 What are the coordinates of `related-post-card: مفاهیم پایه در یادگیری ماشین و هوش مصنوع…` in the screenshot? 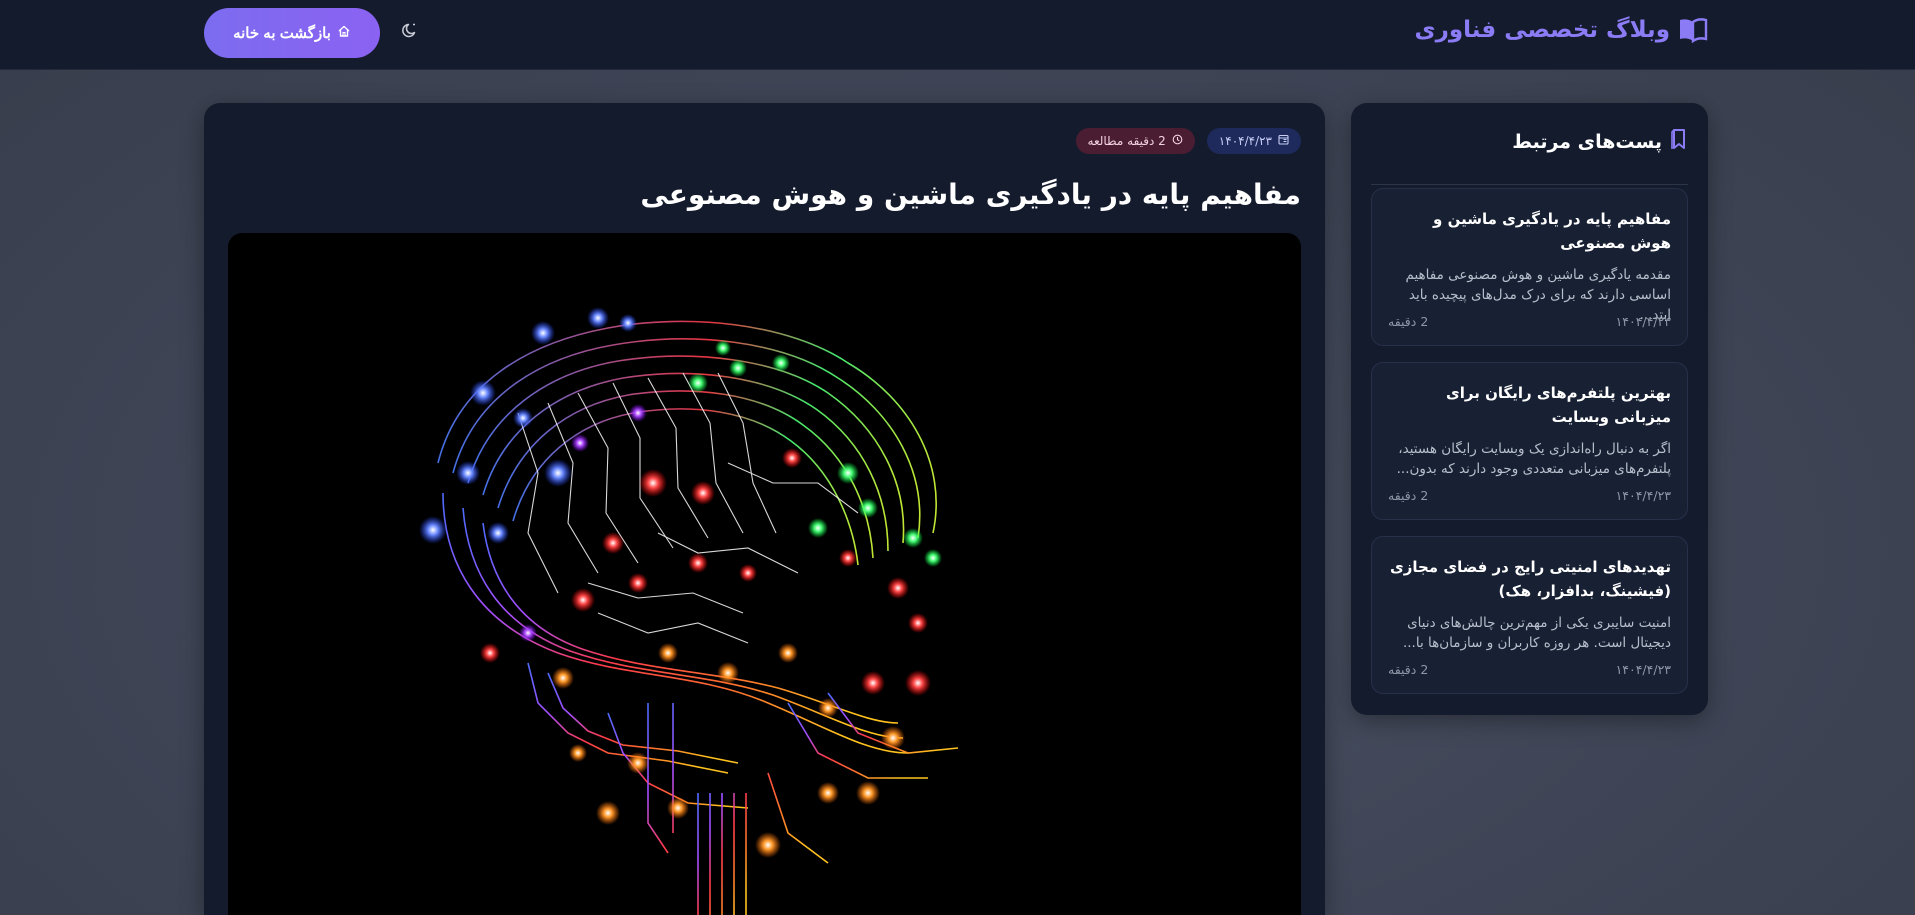 It's located at (1529, 267).